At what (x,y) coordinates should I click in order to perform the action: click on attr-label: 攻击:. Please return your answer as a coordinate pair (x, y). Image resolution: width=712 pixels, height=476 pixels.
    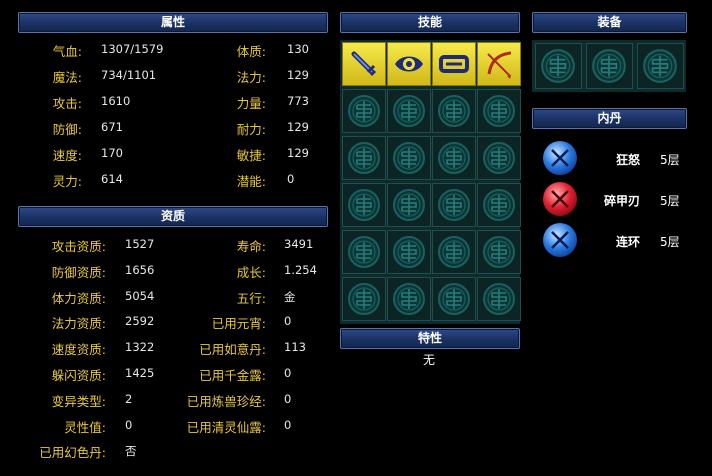
    Looking at the image, I should click on (67, 103).